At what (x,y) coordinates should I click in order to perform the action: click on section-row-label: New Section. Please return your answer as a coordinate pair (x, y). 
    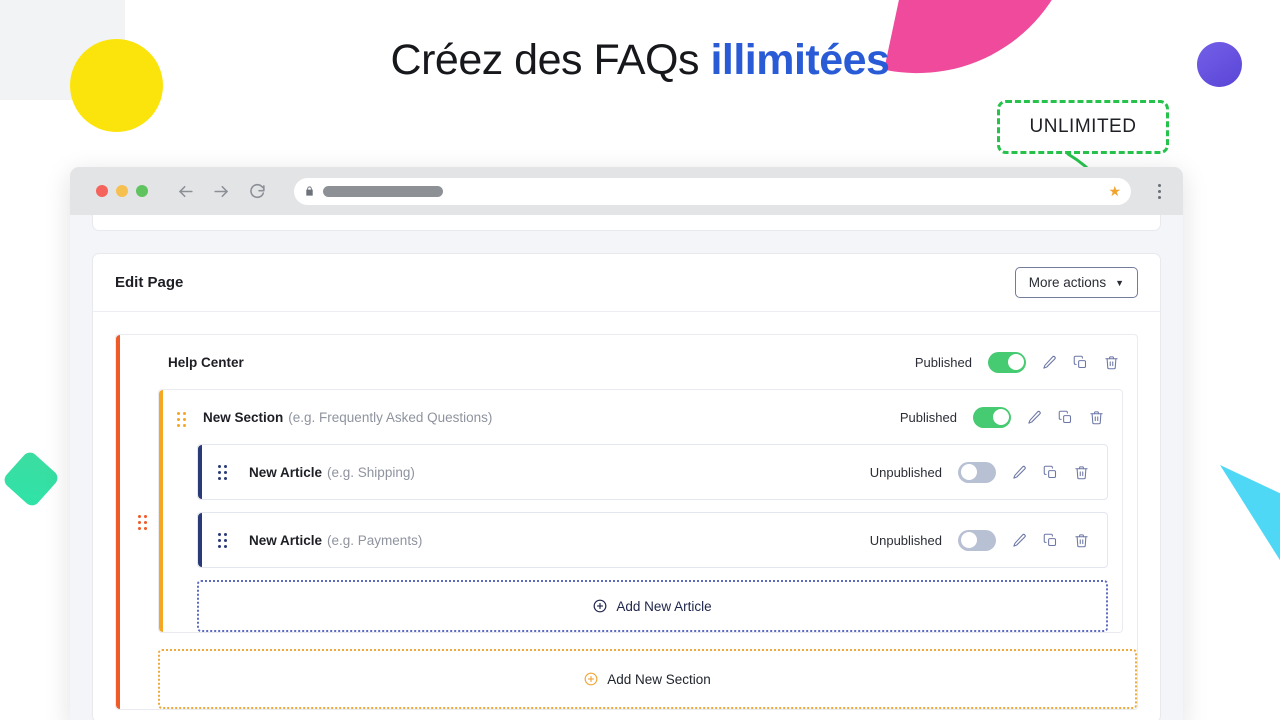
    Looking at the image, I should click on (243, 417).